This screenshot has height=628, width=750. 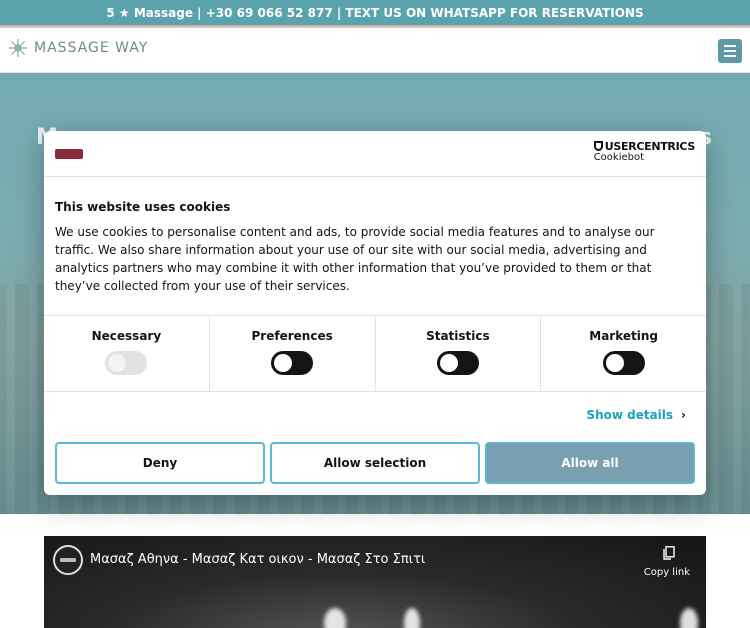 I want to click on toggle-necessary: Necessary, so click(x=127, y=353).